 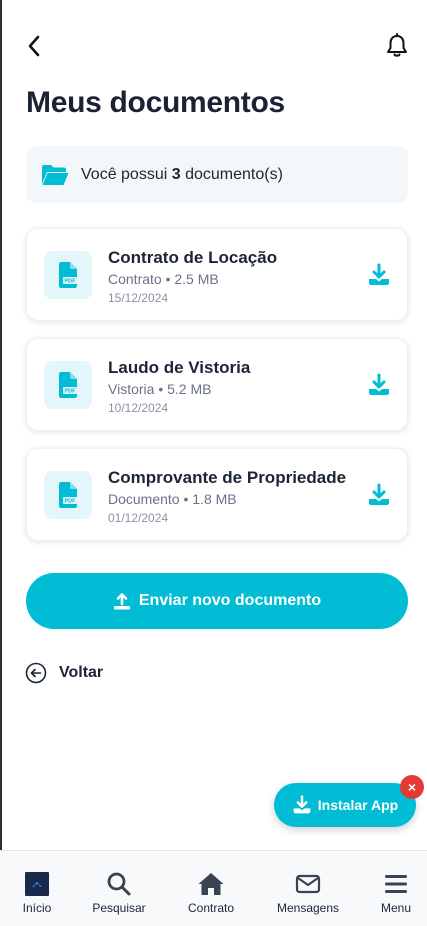 I want to click on summary-suffix: documento(s), so click(x=231, y=174).